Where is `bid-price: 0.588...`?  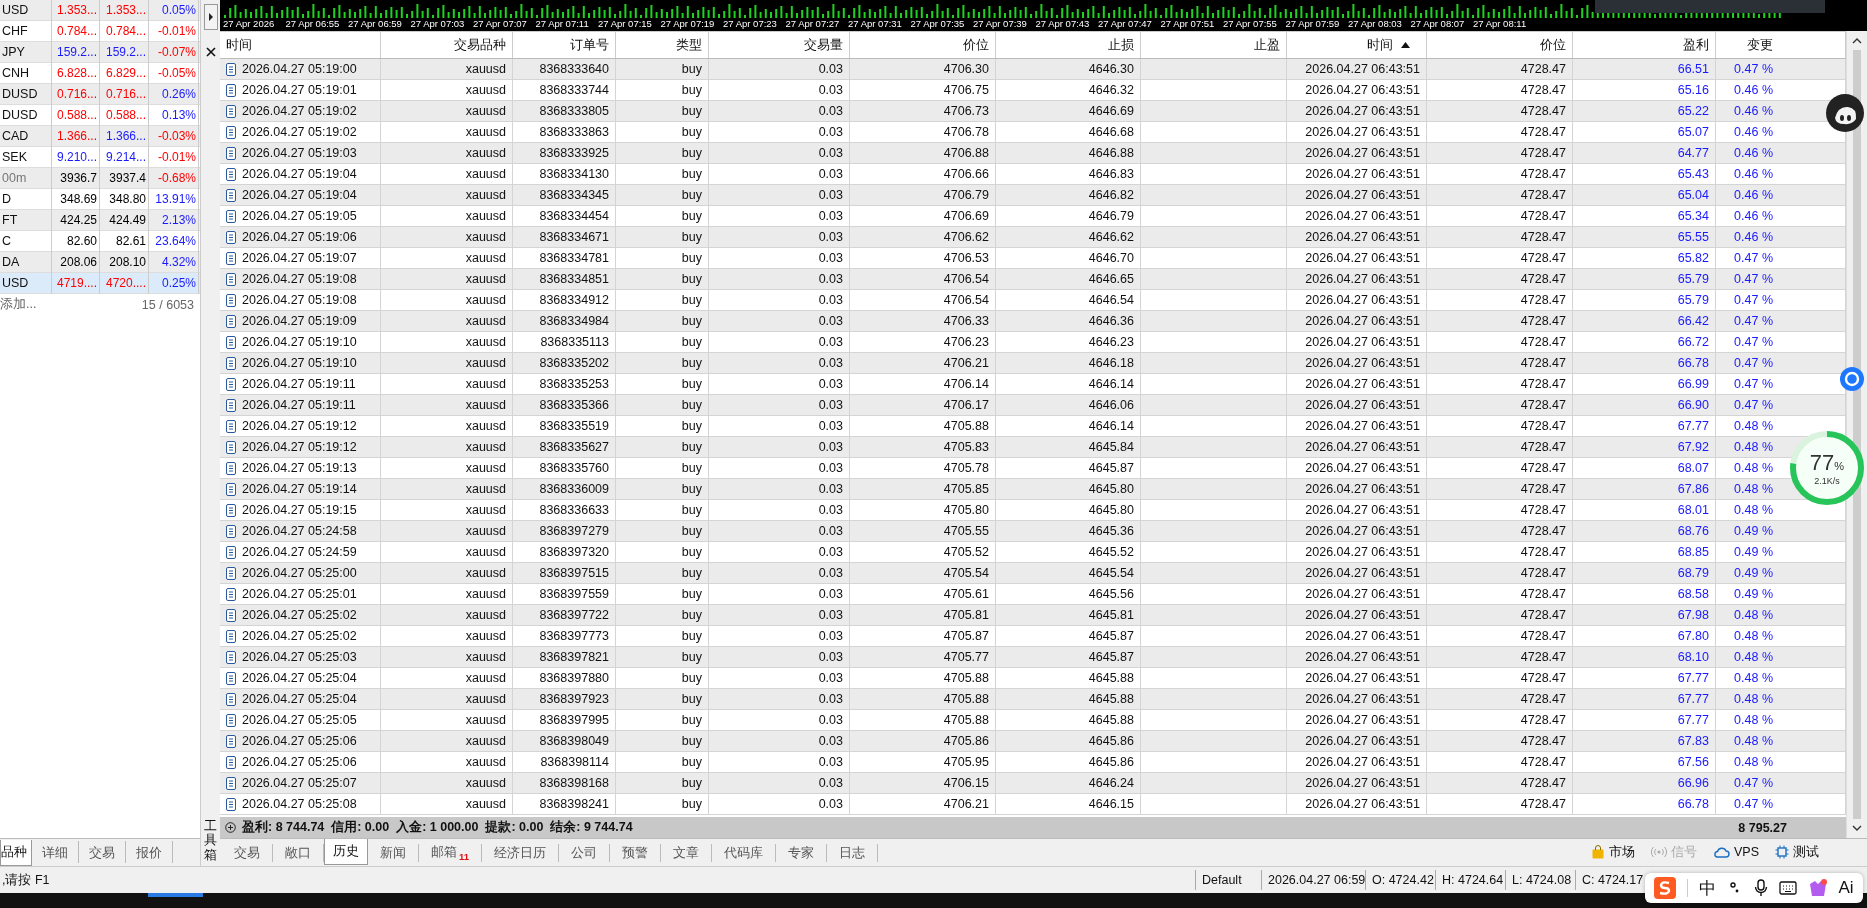 bid-price: 0.588... is located at coordinates (76, 115).